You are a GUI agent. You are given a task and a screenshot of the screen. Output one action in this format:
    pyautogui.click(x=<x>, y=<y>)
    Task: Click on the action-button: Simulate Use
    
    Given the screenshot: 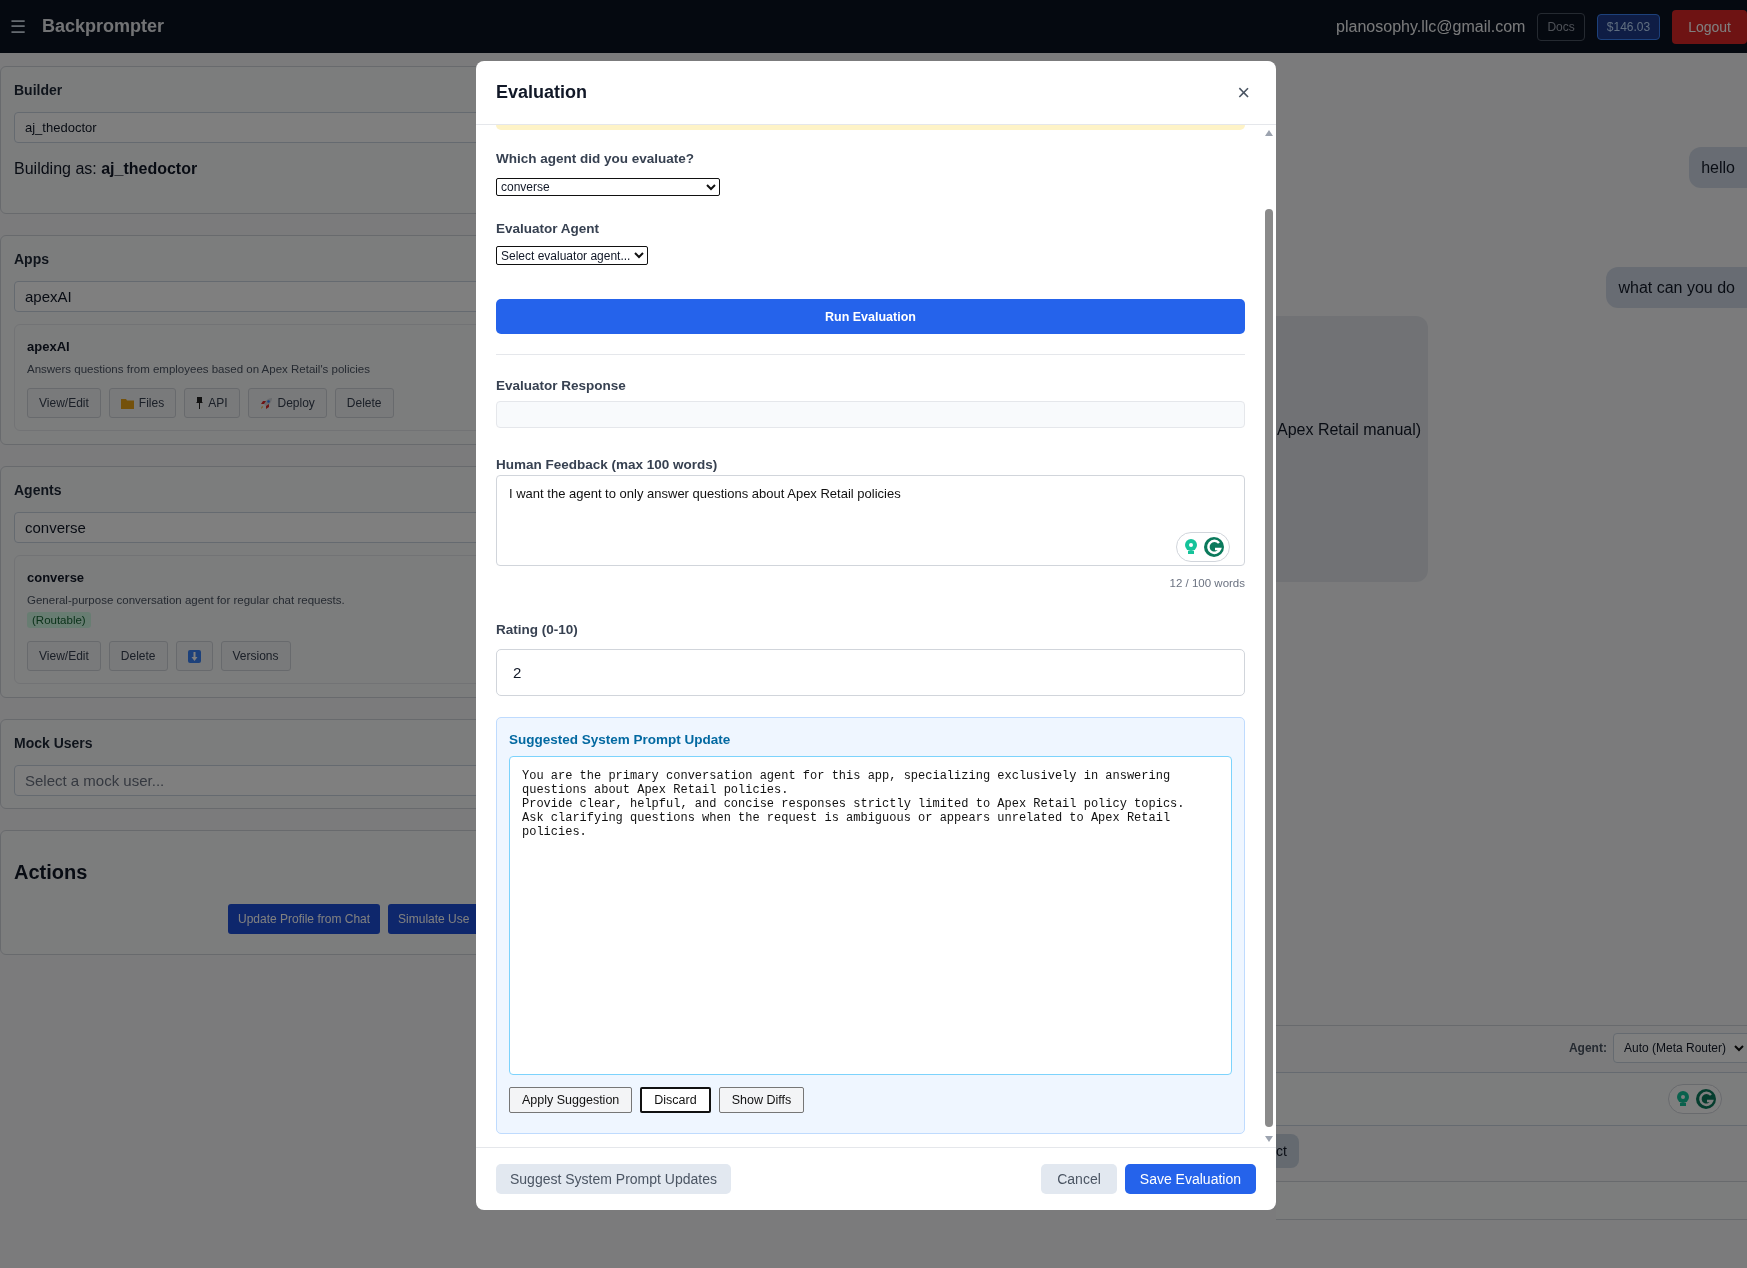 What is the action you would take?
    pyautogui.click(x=432, y=919)
    